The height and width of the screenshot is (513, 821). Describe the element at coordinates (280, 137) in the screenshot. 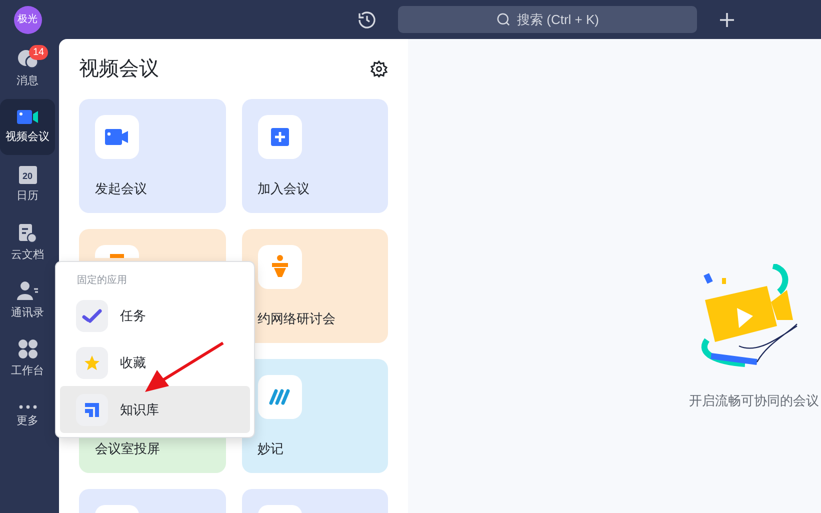

I see `plus-square-icon` at that location.